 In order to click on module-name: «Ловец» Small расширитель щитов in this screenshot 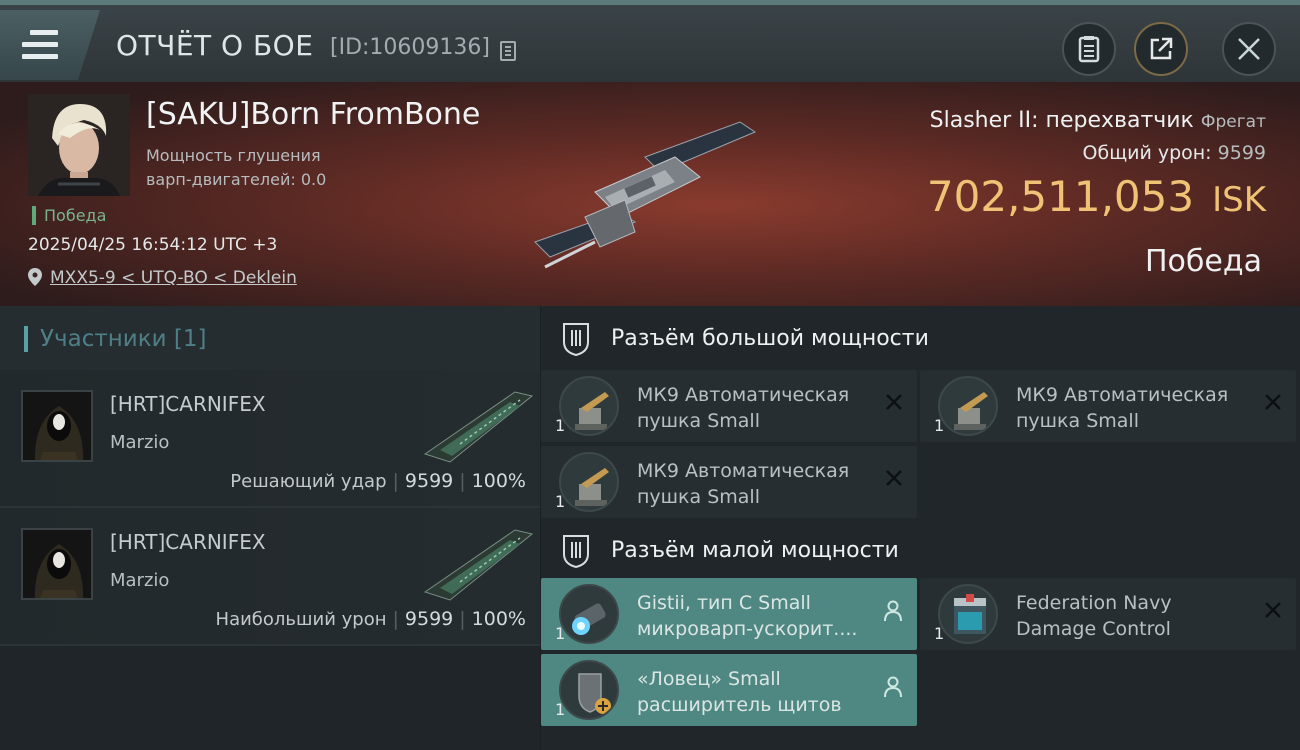, I will do `click(739, 692)`.